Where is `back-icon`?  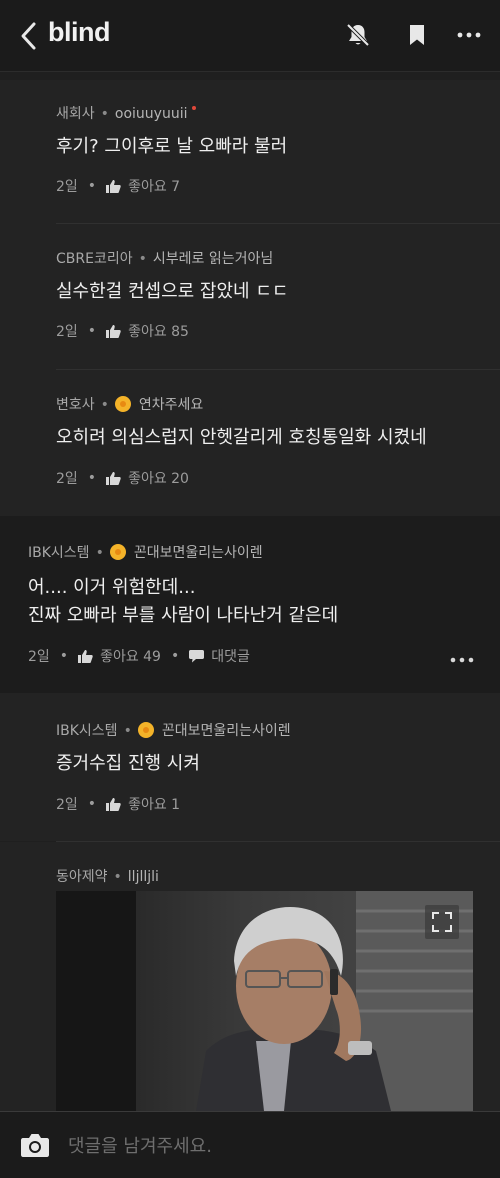
back-icon is located at coordinates (29, 36).